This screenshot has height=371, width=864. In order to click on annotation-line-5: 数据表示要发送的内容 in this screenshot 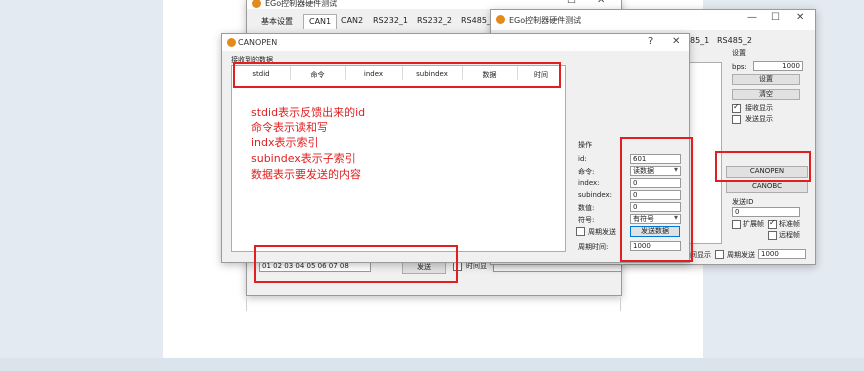, I will do `click(306, 174)`.